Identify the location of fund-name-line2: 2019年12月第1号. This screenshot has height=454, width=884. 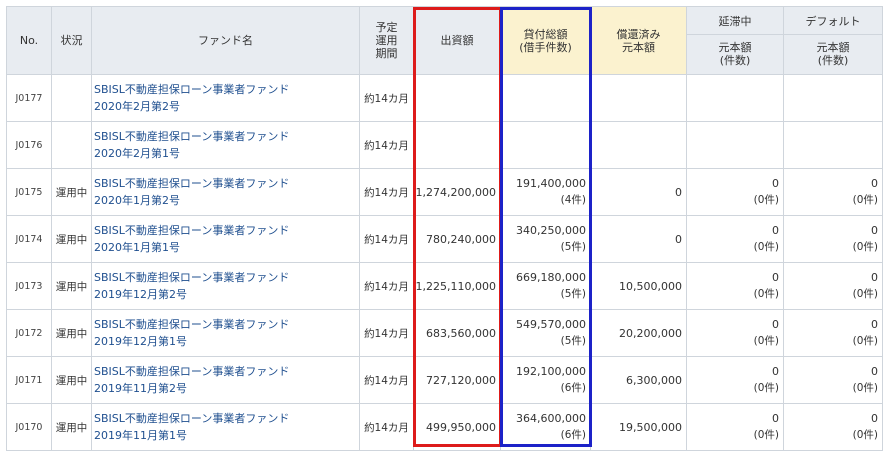
(140, 341).